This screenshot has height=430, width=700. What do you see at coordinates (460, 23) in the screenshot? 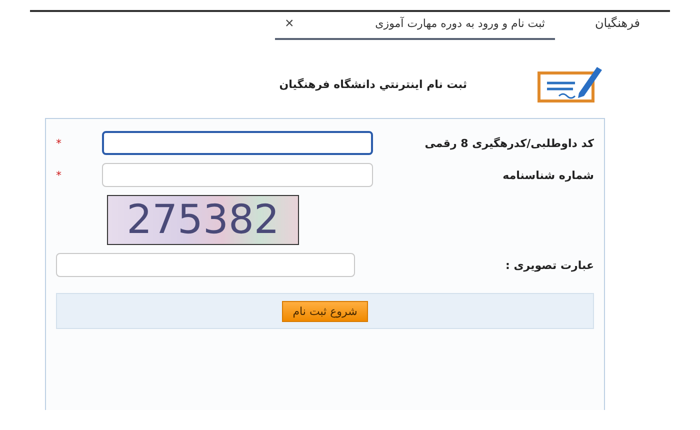
I see `tab-label: ثبت نام و ورود به دوره مهارت آموزی` at bounding box center [460, 23].